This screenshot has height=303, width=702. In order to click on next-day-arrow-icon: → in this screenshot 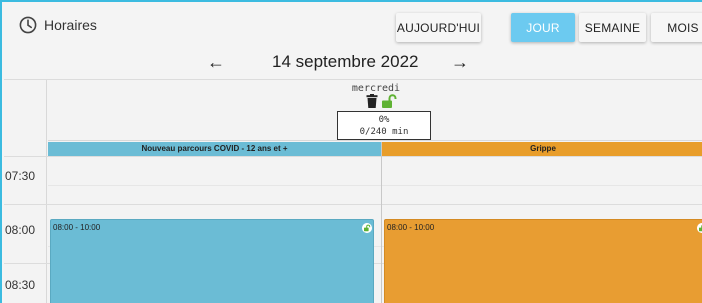, I will do `click(460, 62)`.